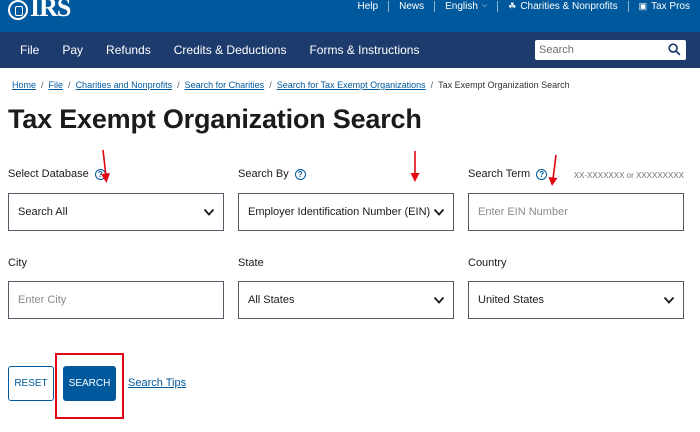 Image resolution: width=700 pixels, height=432 pixels. What do you see at coordinates (56, 85) in the screenshot?
I see `breadcrumb-file: File` at bounding box center [56, 85].